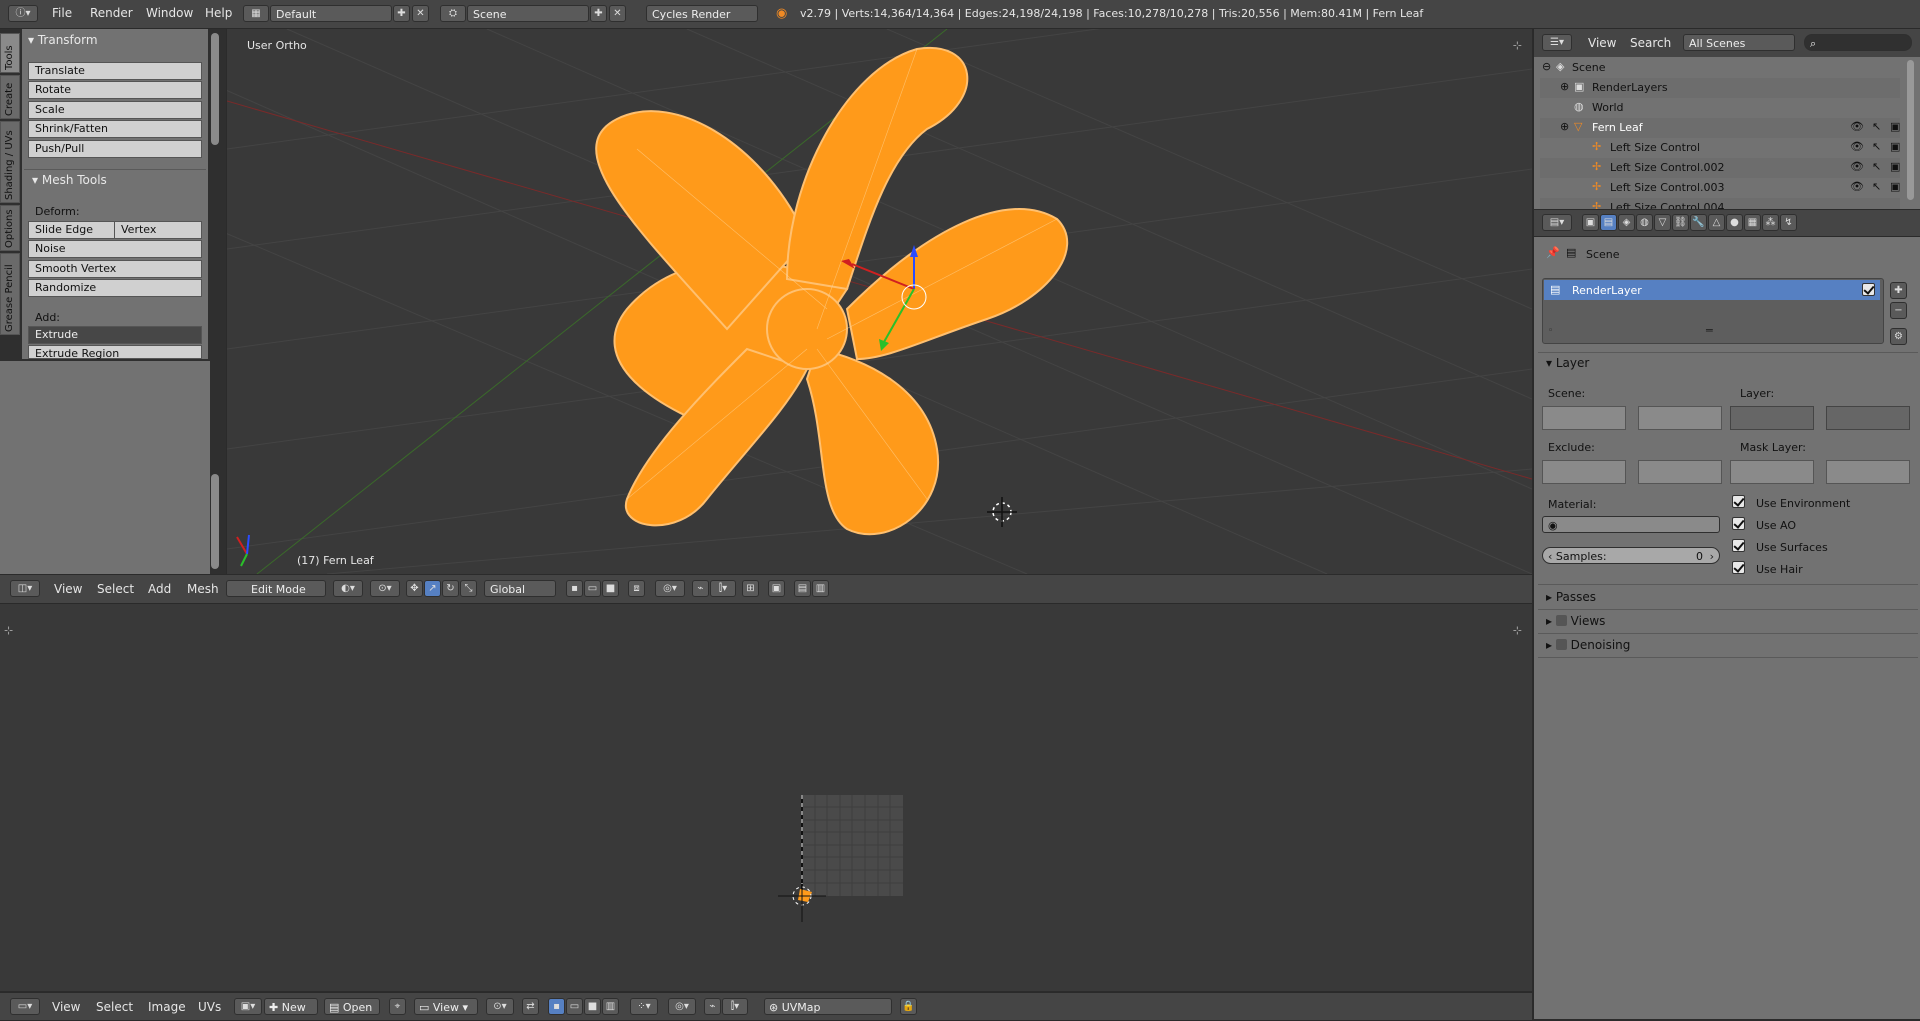 Image resolution: width=1920 pixels, height=1021 pixels. Describe the element at coordinates (218, 13) in the screenshot. I see `menu-help: Help` at that location.